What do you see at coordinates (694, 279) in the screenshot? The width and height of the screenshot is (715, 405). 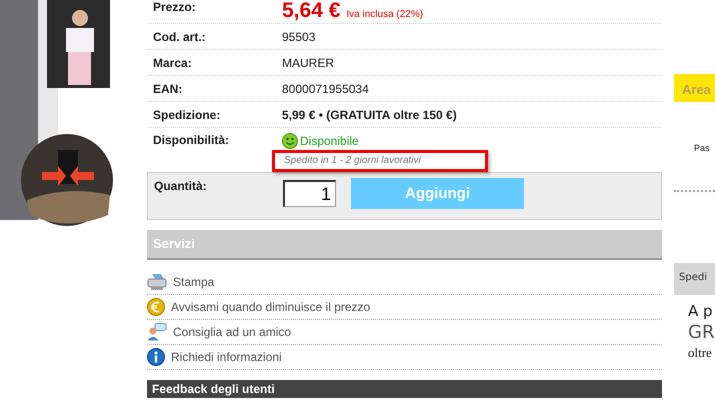 I see `sidebar-header: Spedi` at bounding box center [694, 279].